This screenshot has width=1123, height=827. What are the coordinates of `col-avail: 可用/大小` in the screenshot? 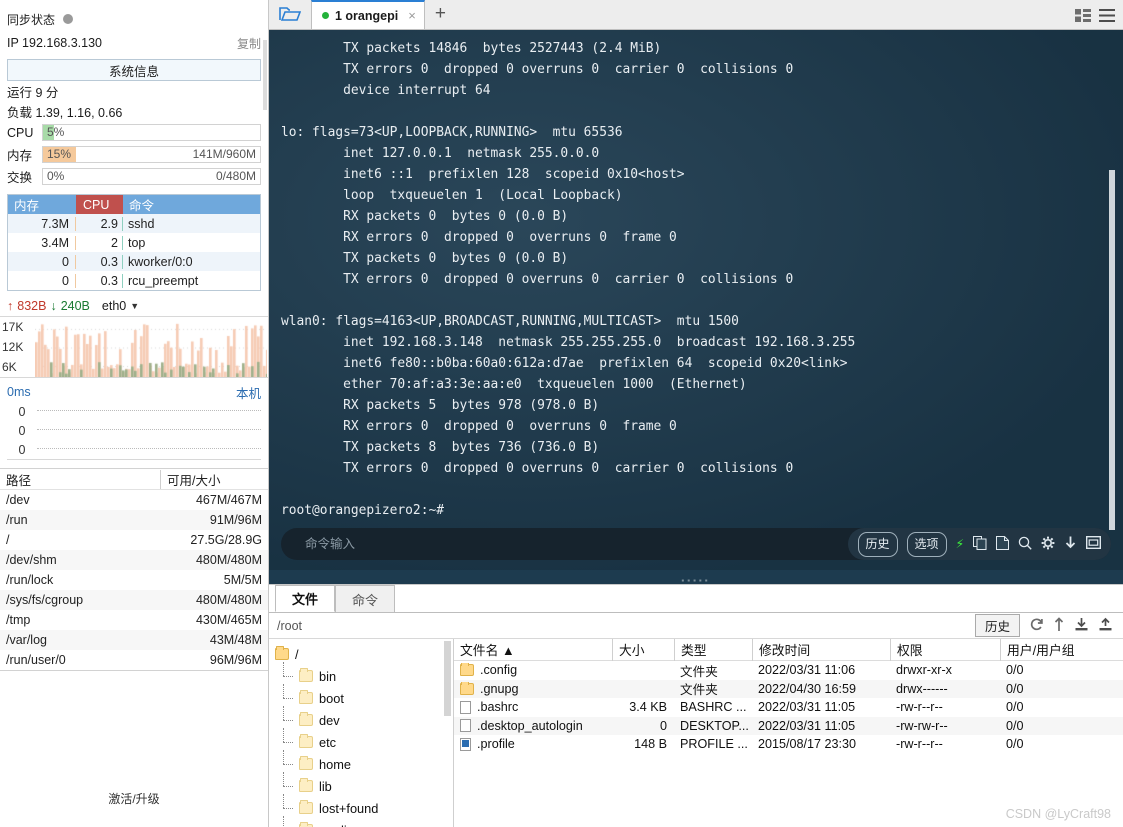 It's located at (214, 479).